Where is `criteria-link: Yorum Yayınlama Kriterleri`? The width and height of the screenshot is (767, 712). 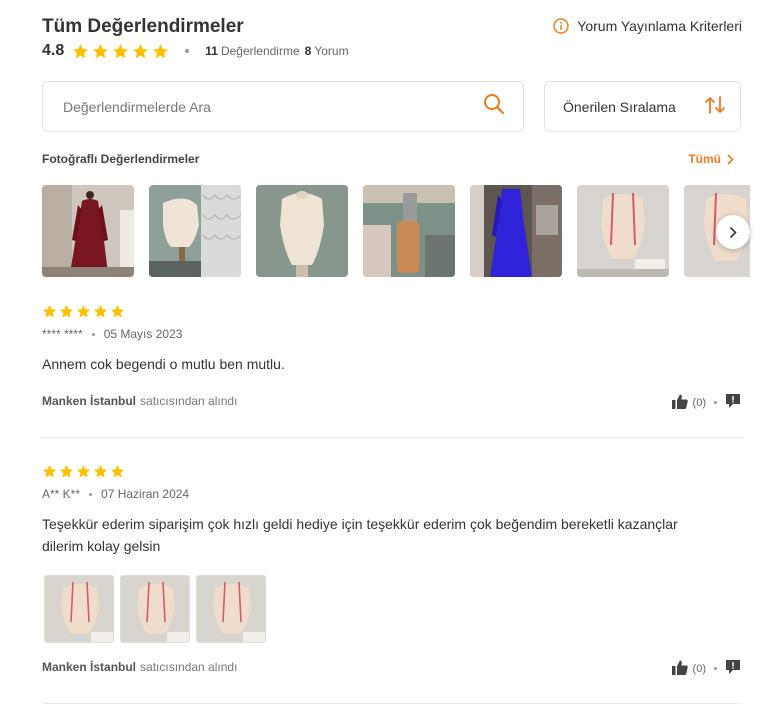 criteria-link: Yorum Yayınlama Kriterleri is located at coordinates (647, 26).